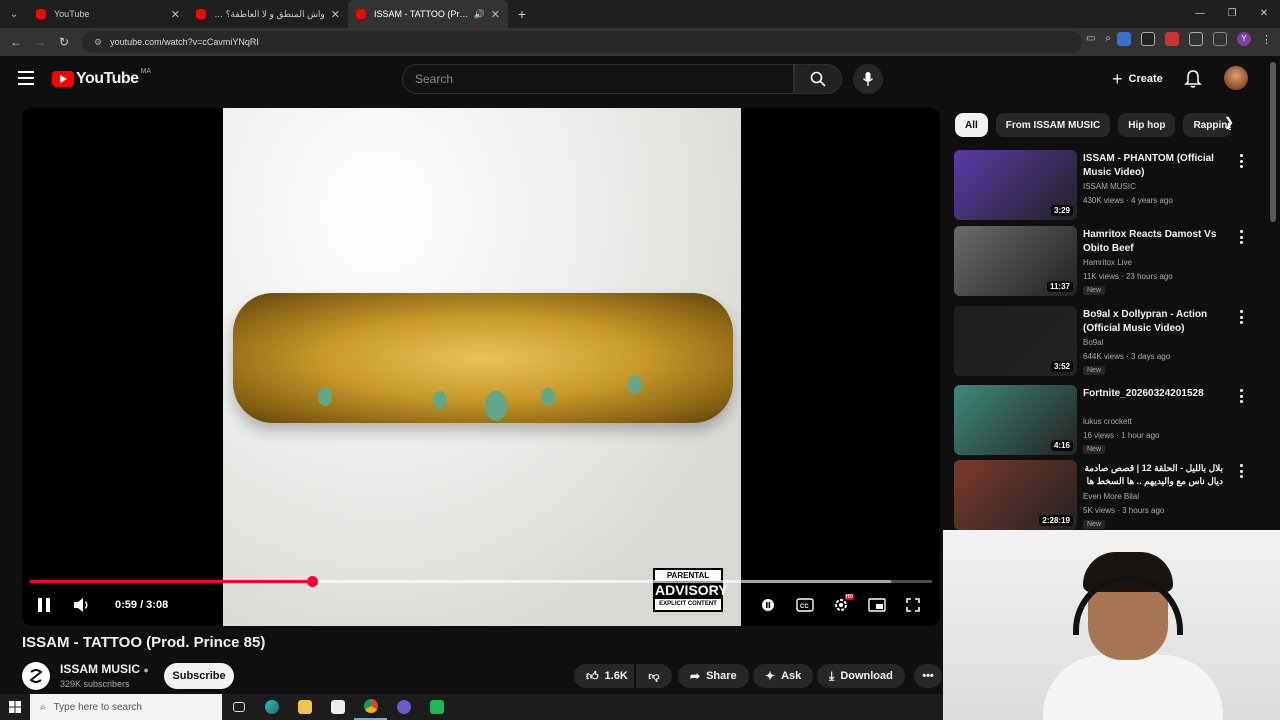 The image size is (1280, 720). What do you see at coordinates (1153, 242) in the screenshot?
I see `recommended-video-title: Hamritox Reacts Damost Vs Obito Beef` at bounding box center [1153, 242].